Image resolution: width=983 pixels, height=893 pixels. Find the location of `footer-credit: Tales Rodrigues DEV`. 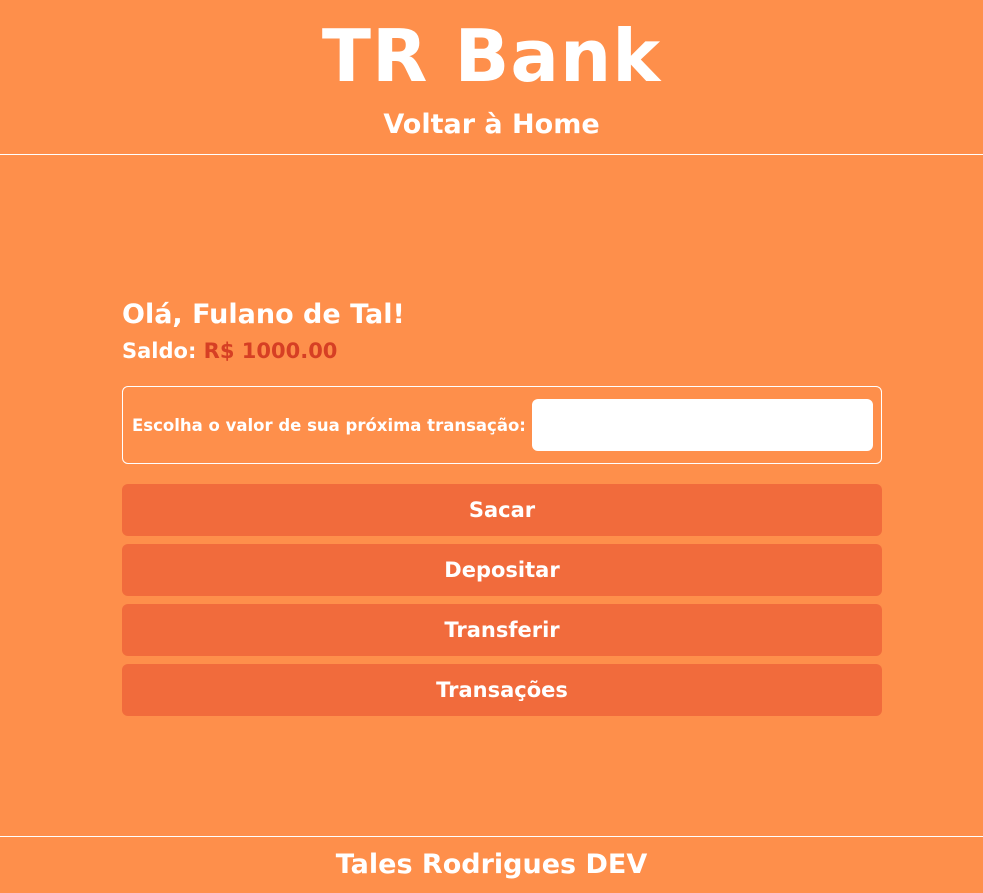

footer-credit: Tales Rodrigues DEV is located at coordinates (491, 864).